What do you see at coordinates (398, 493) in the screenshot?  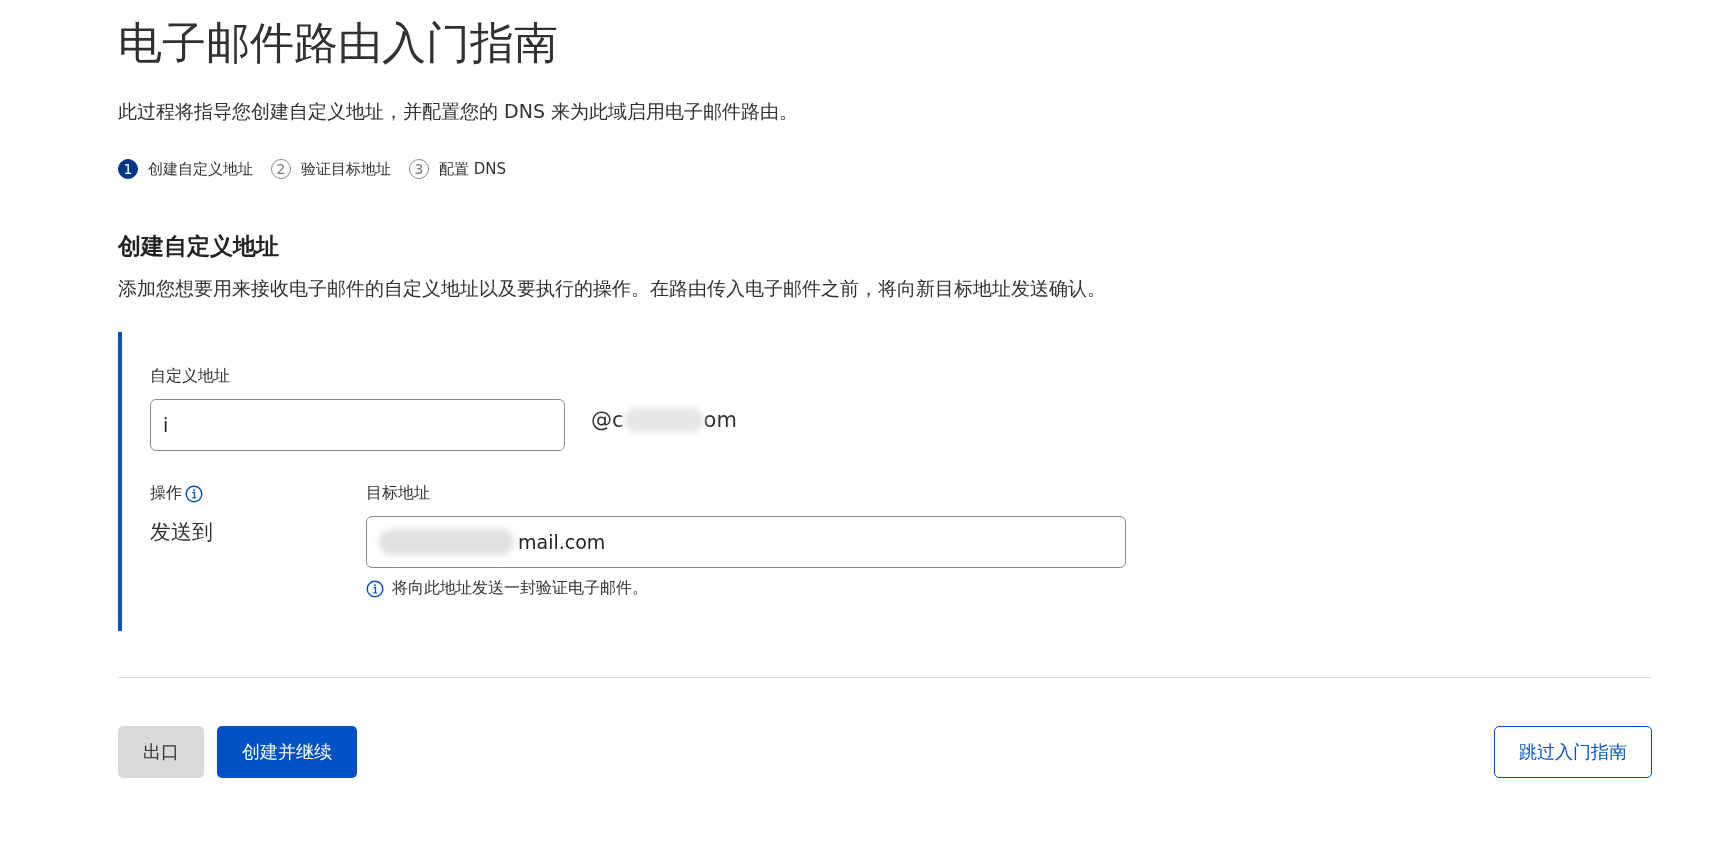 I see `field-label: 目标地址` at bounding box center [398, 493].